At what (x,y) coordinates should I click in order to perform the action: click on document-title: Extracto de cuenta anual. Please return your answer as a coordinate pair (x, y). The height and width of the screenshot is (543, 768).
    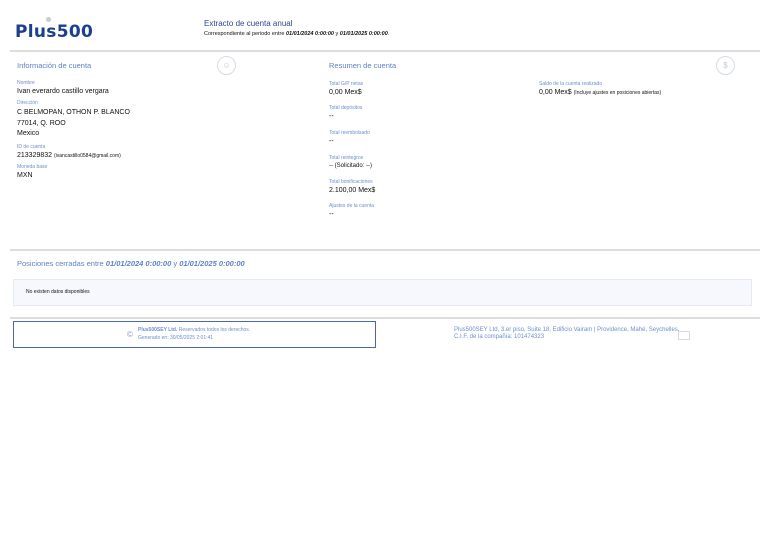
    Looking at the image, I should click on (248, 23).